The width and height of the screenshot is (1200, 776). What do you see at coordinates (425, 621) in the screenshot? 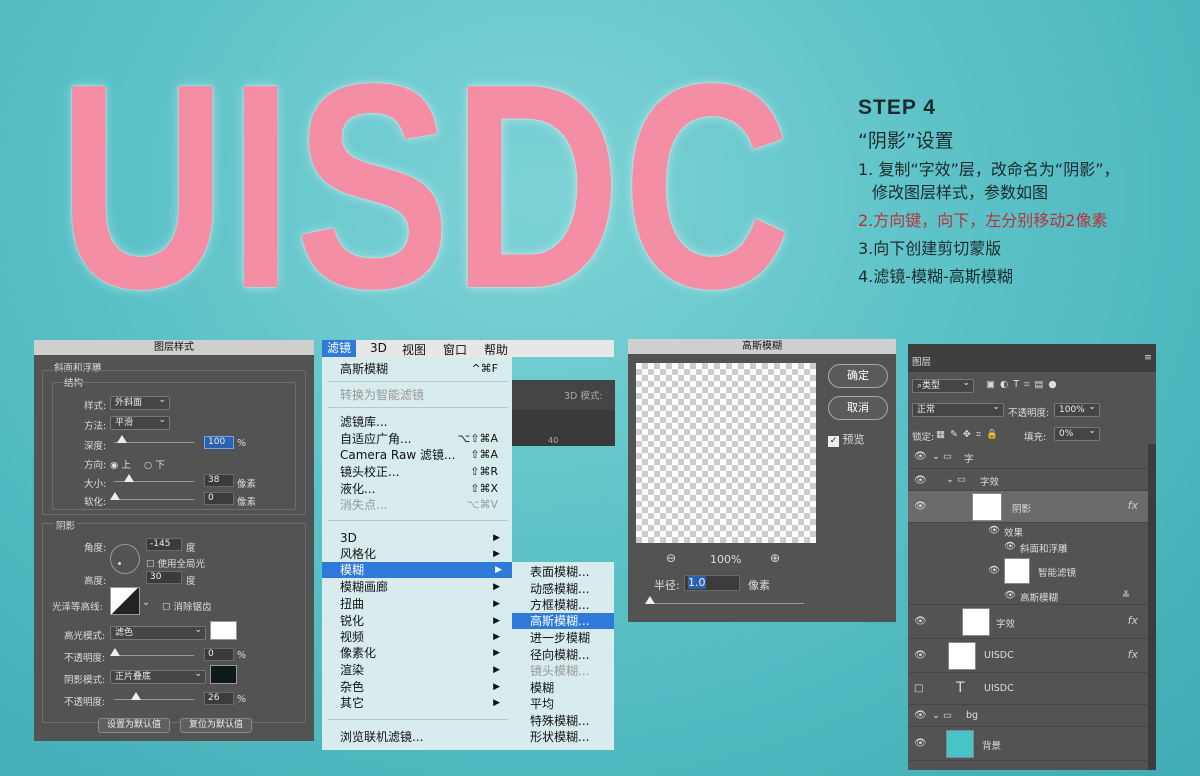
I see `menu-item-sharpen: 锐化 ▶` at bounding box center [425, 621].